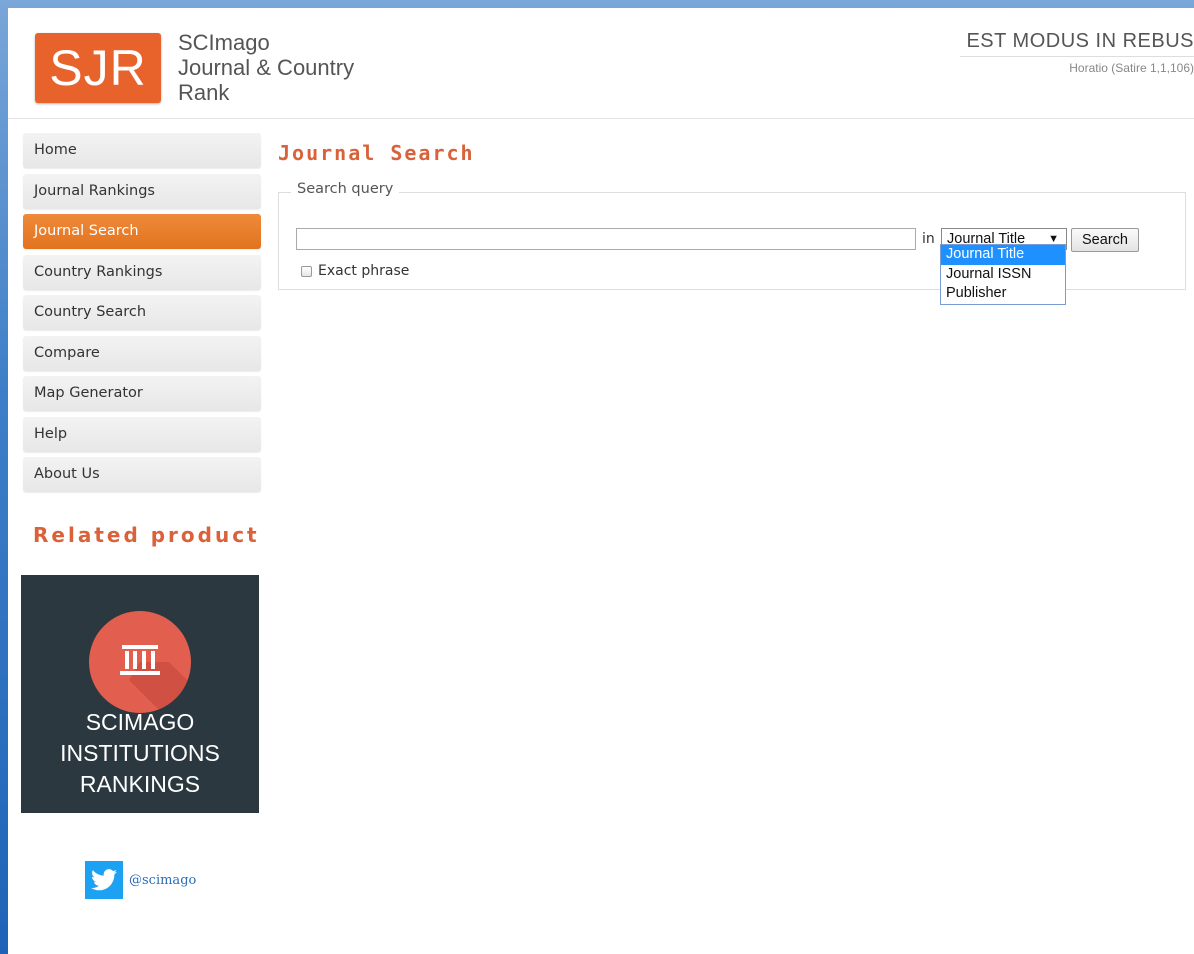 This screenshot has width=1194, height=954. Describe the element at coordinates (606, 239) in the screenshot. I see `search-input` at that location.